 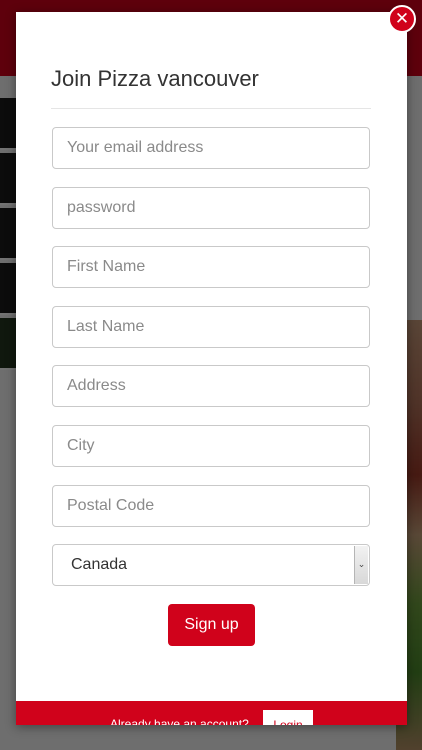 I want to click on country-select-value: Canada, so click(x=99, y=564).